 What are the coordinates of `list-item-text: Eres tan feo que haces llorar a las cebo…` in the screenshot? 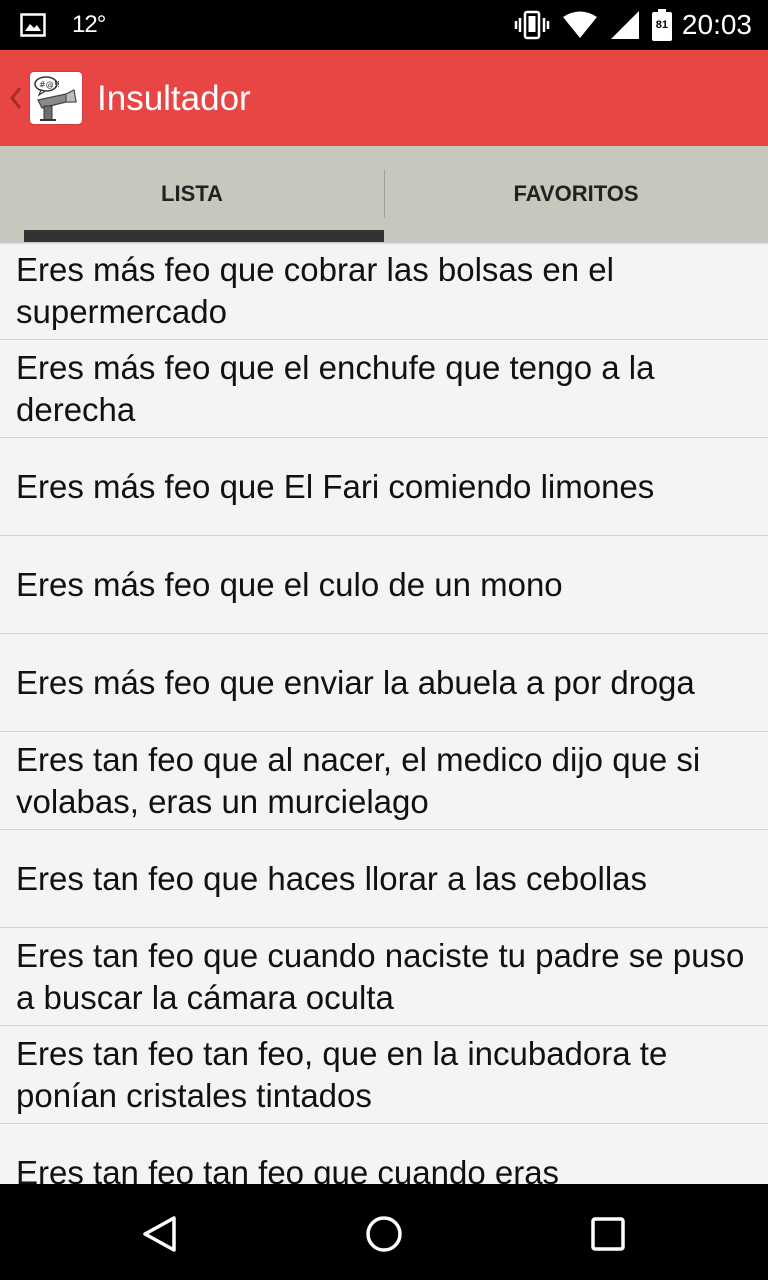 It's located at (332, 878).